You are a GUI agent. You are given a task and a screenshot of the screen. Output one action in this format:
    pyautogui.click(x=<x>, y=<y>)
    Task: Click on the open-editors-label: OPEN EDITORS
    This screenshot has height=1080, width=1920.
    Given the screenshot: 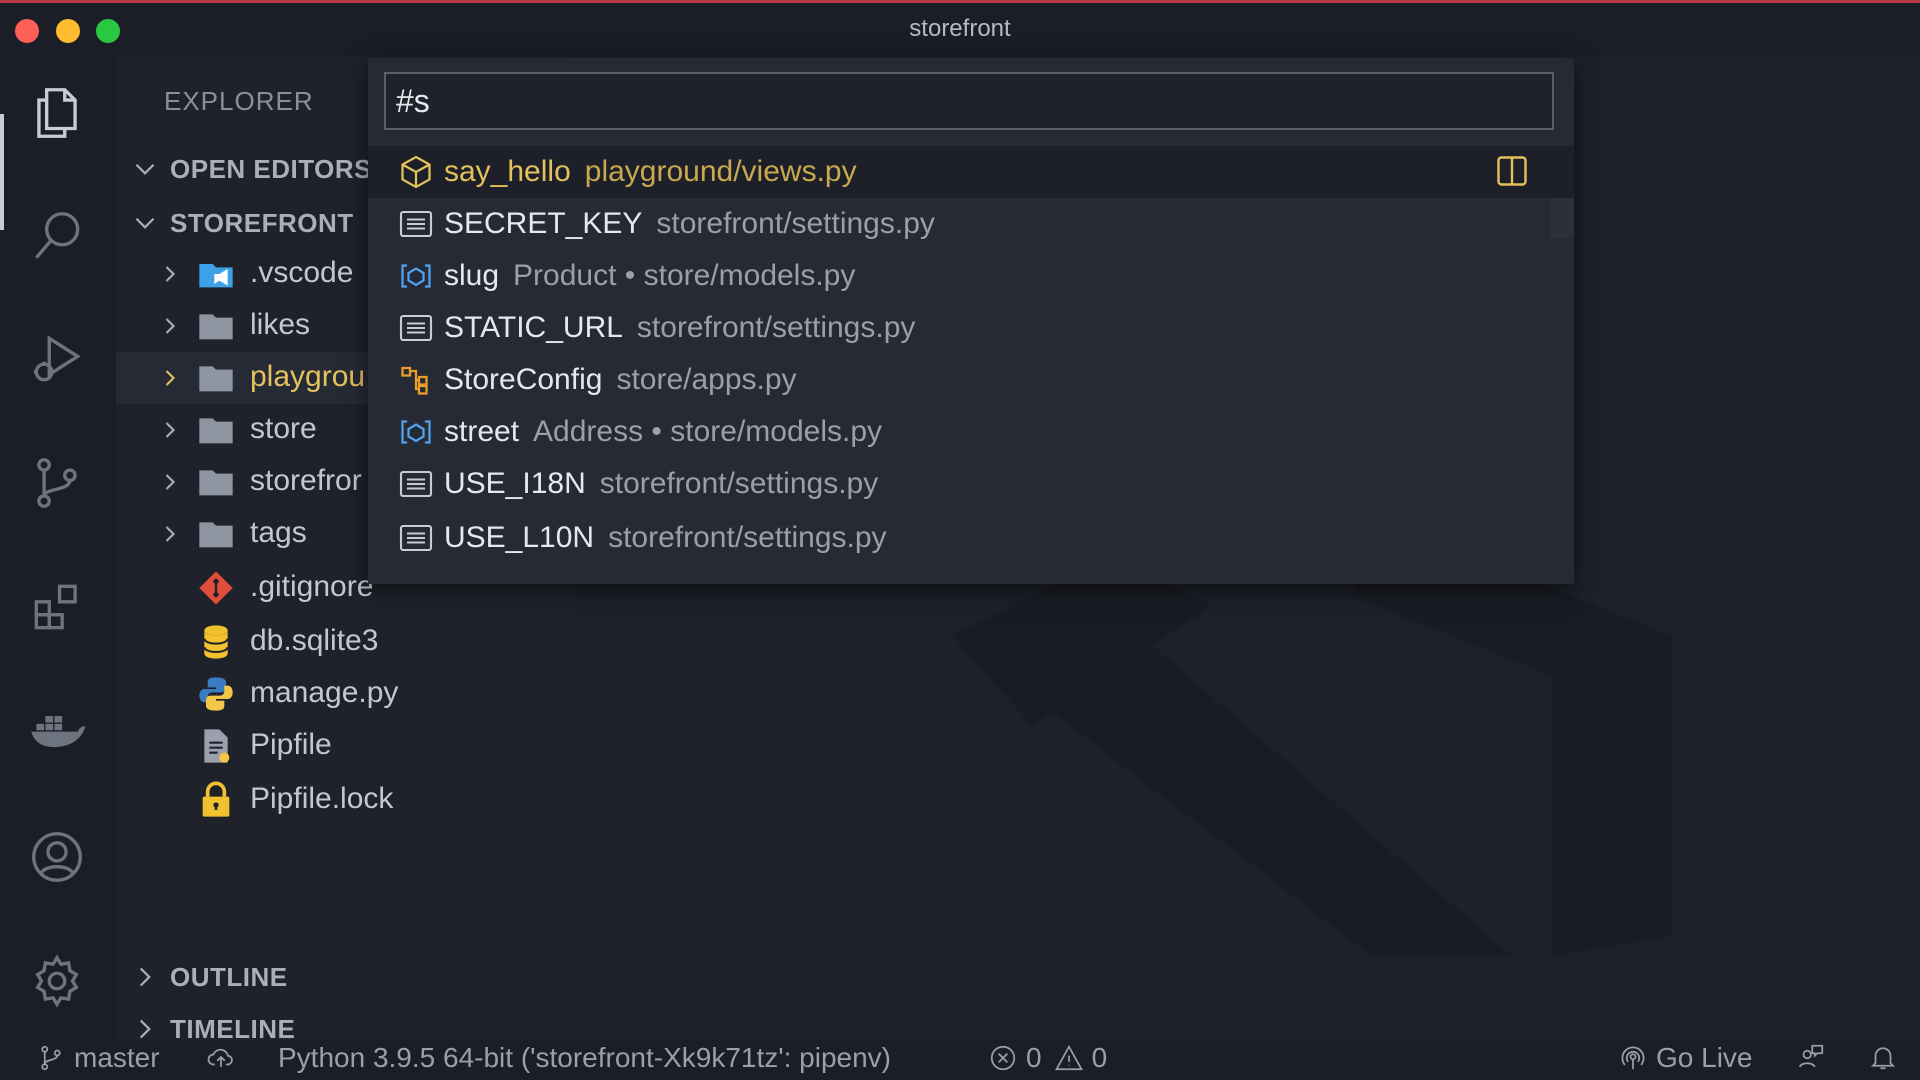 What is the action you would take?
    pyautogui.click(x=271, y=168)
    